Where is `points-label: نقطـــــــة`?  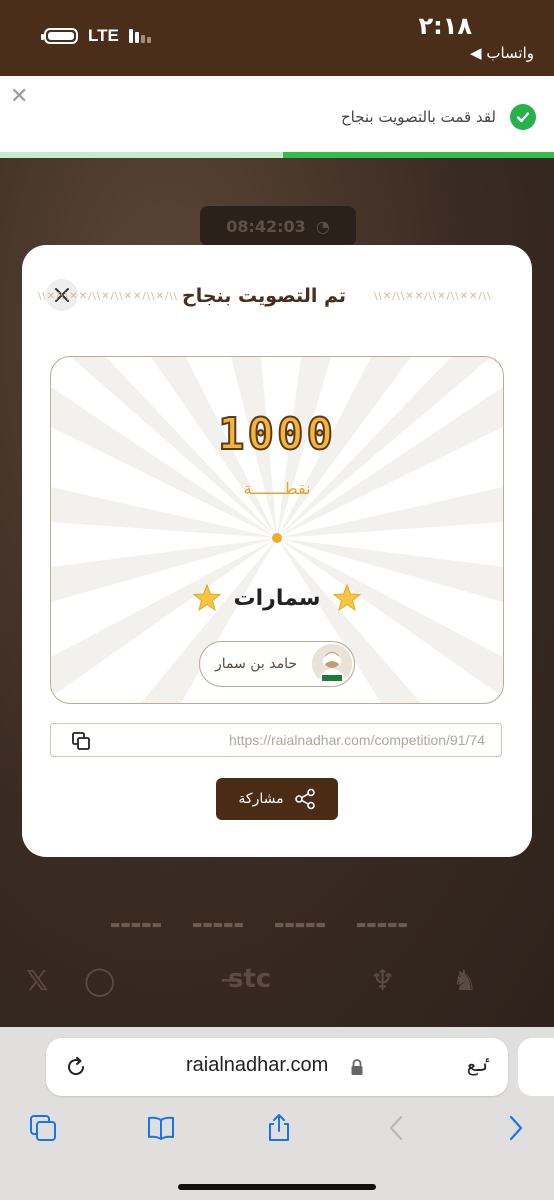 points-label: نقطـــــــة is located at coordinates (277, 488).